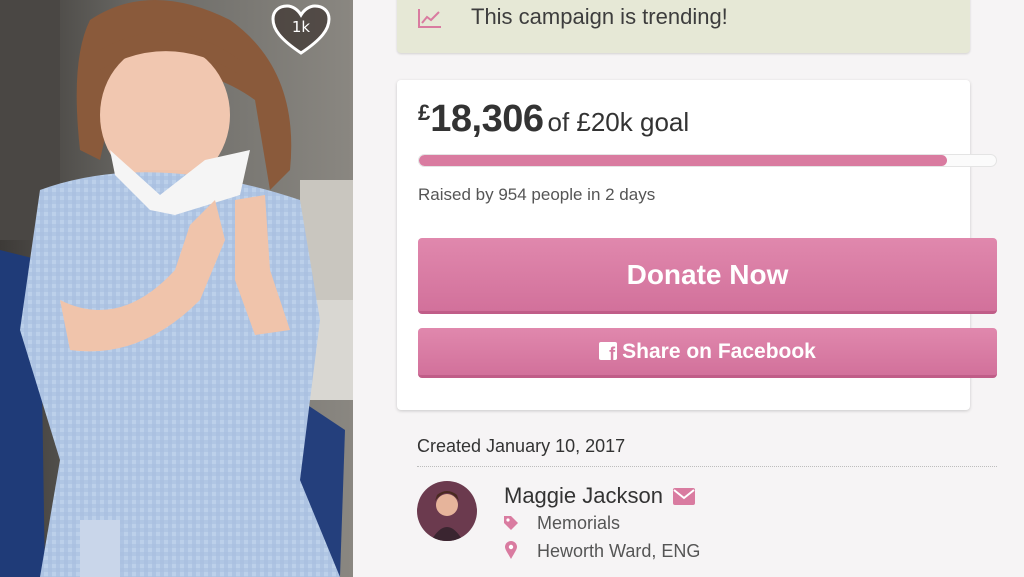 Image resolution: width=1024 pixels, height=577 pixels. I want to click on donate-label: Donate Now, so click(707, 274).